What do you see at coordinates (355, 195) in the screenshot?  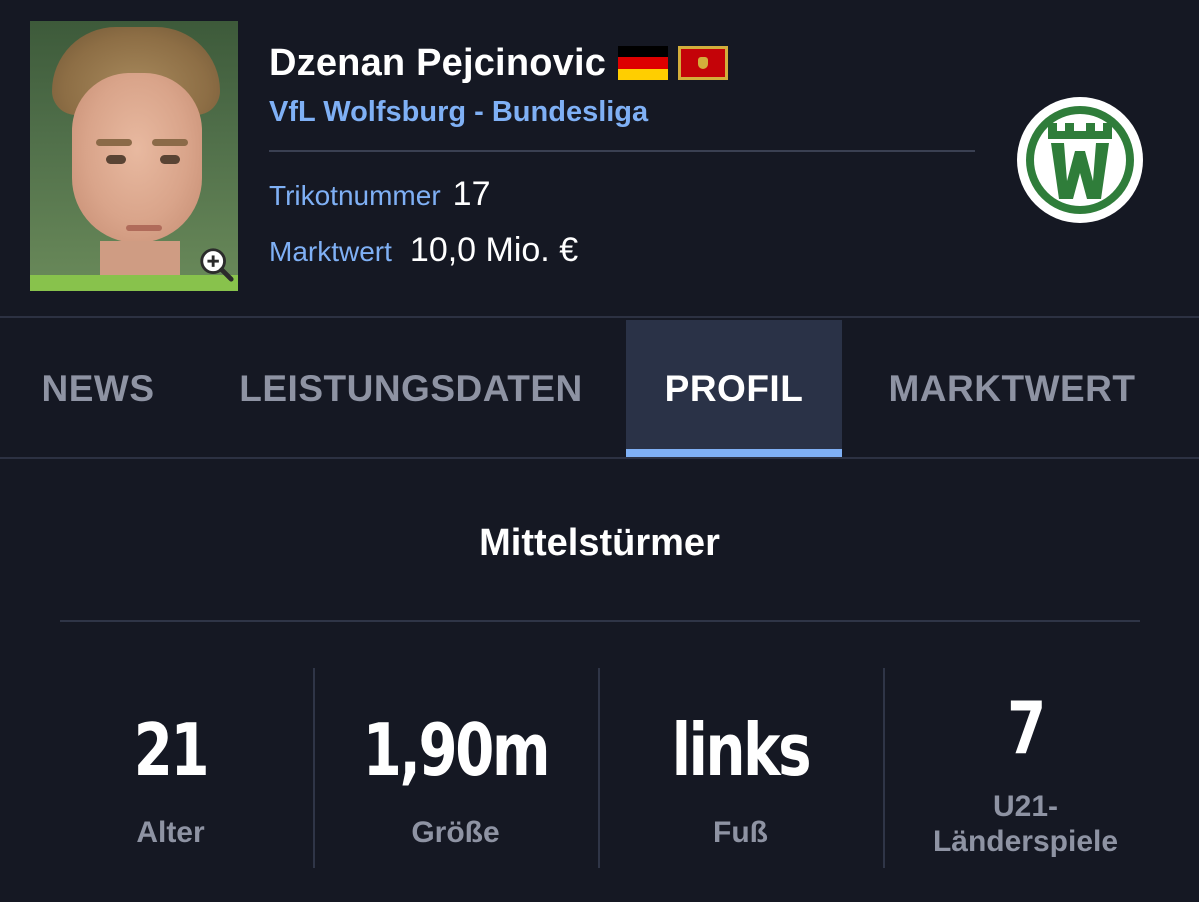 I see `shirt-number-label: Trikotnummer` at bounding box center [355, 195].